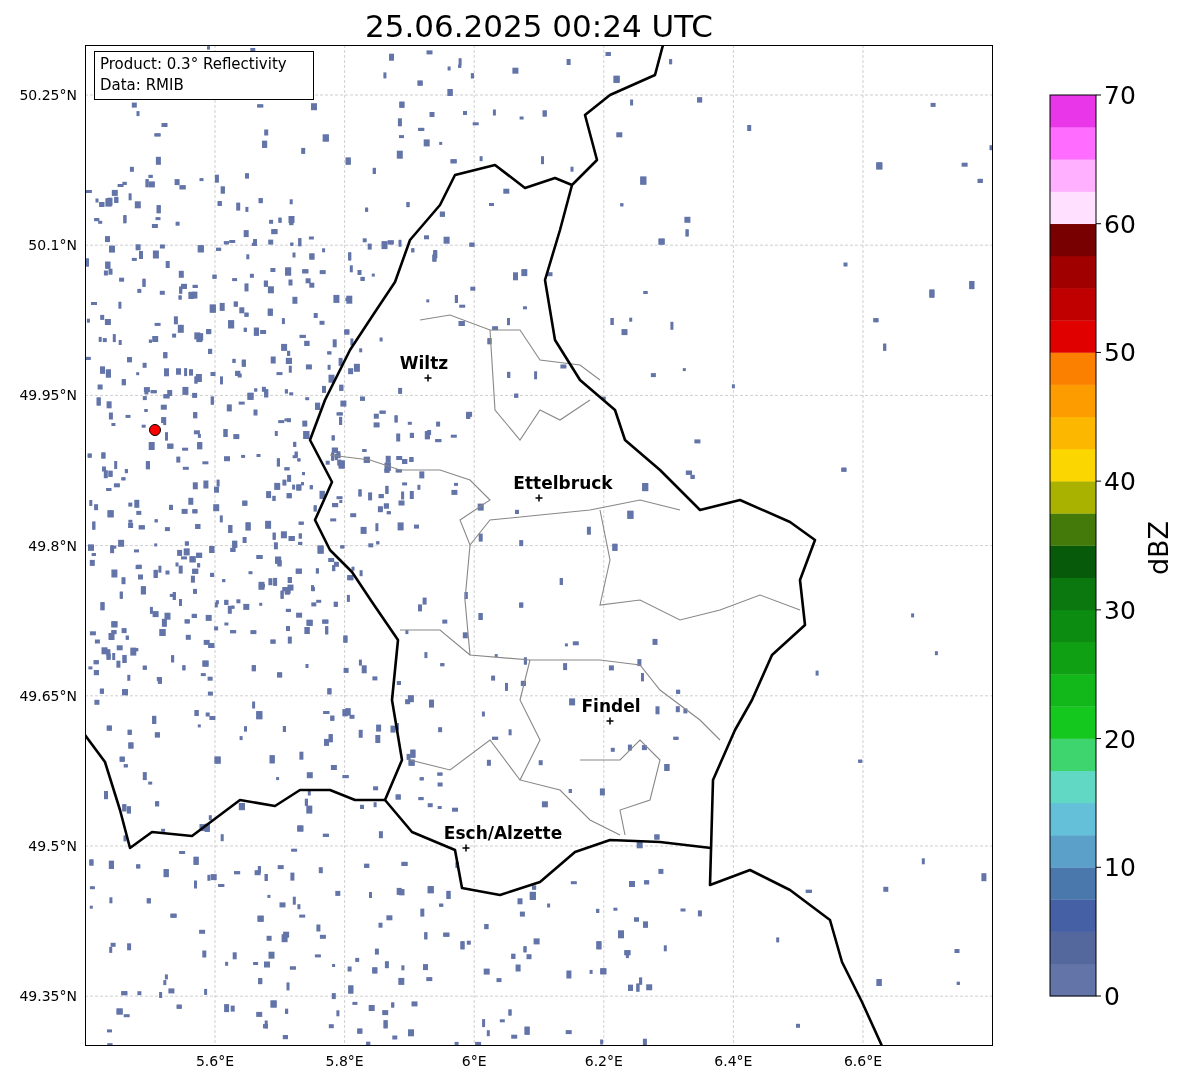 This screenshot has width=1184, height=1081. Describe the element at coordinates (155, 430) in the screenshot. I see `radar-site-marker` at that location.